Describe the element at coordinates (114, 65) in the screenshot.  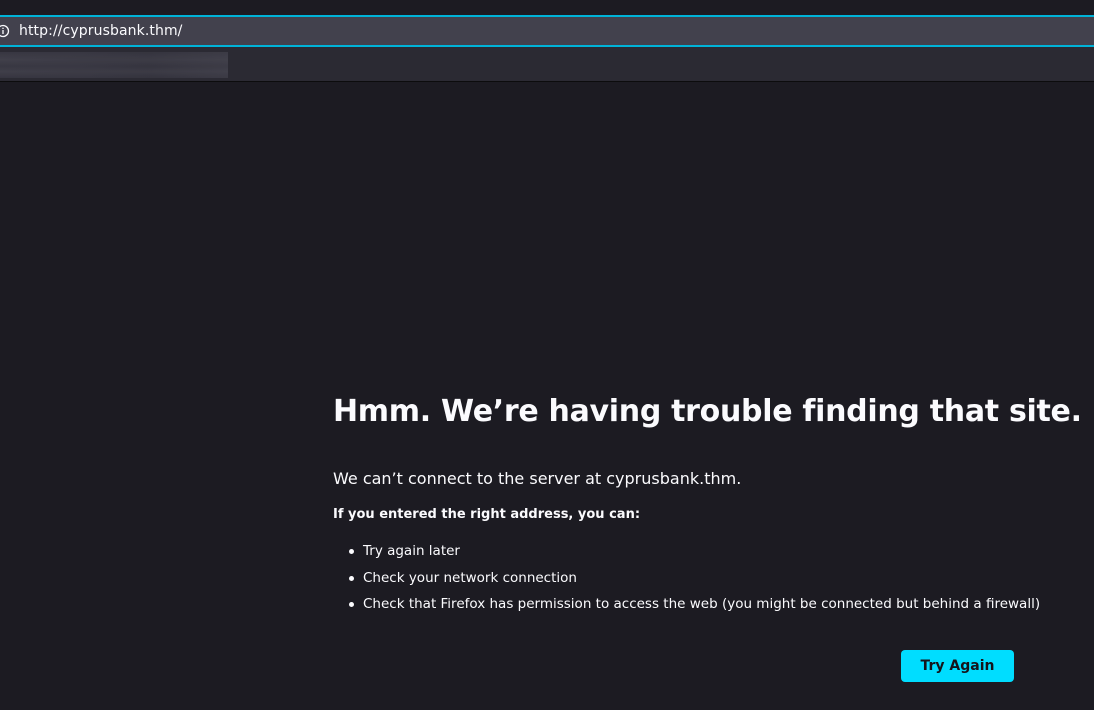
I see `redacted-bookmarks` at that location.